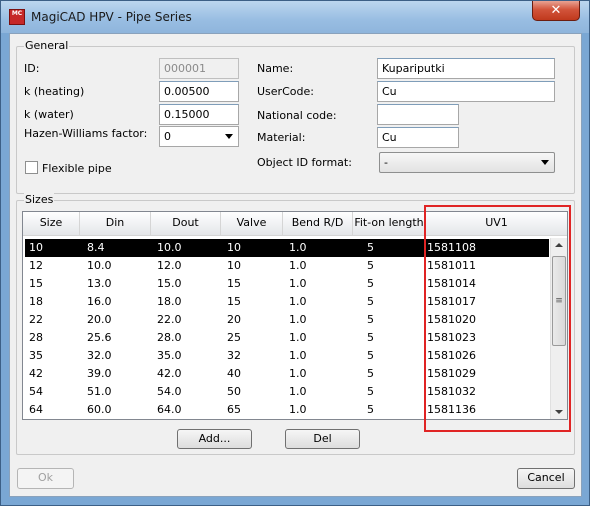 Image resolution: width=590 pixels, height=506 pixels. Describe the element at coordinates (281, 137) in the screenshot. I see `material-label: Material:` at that location.